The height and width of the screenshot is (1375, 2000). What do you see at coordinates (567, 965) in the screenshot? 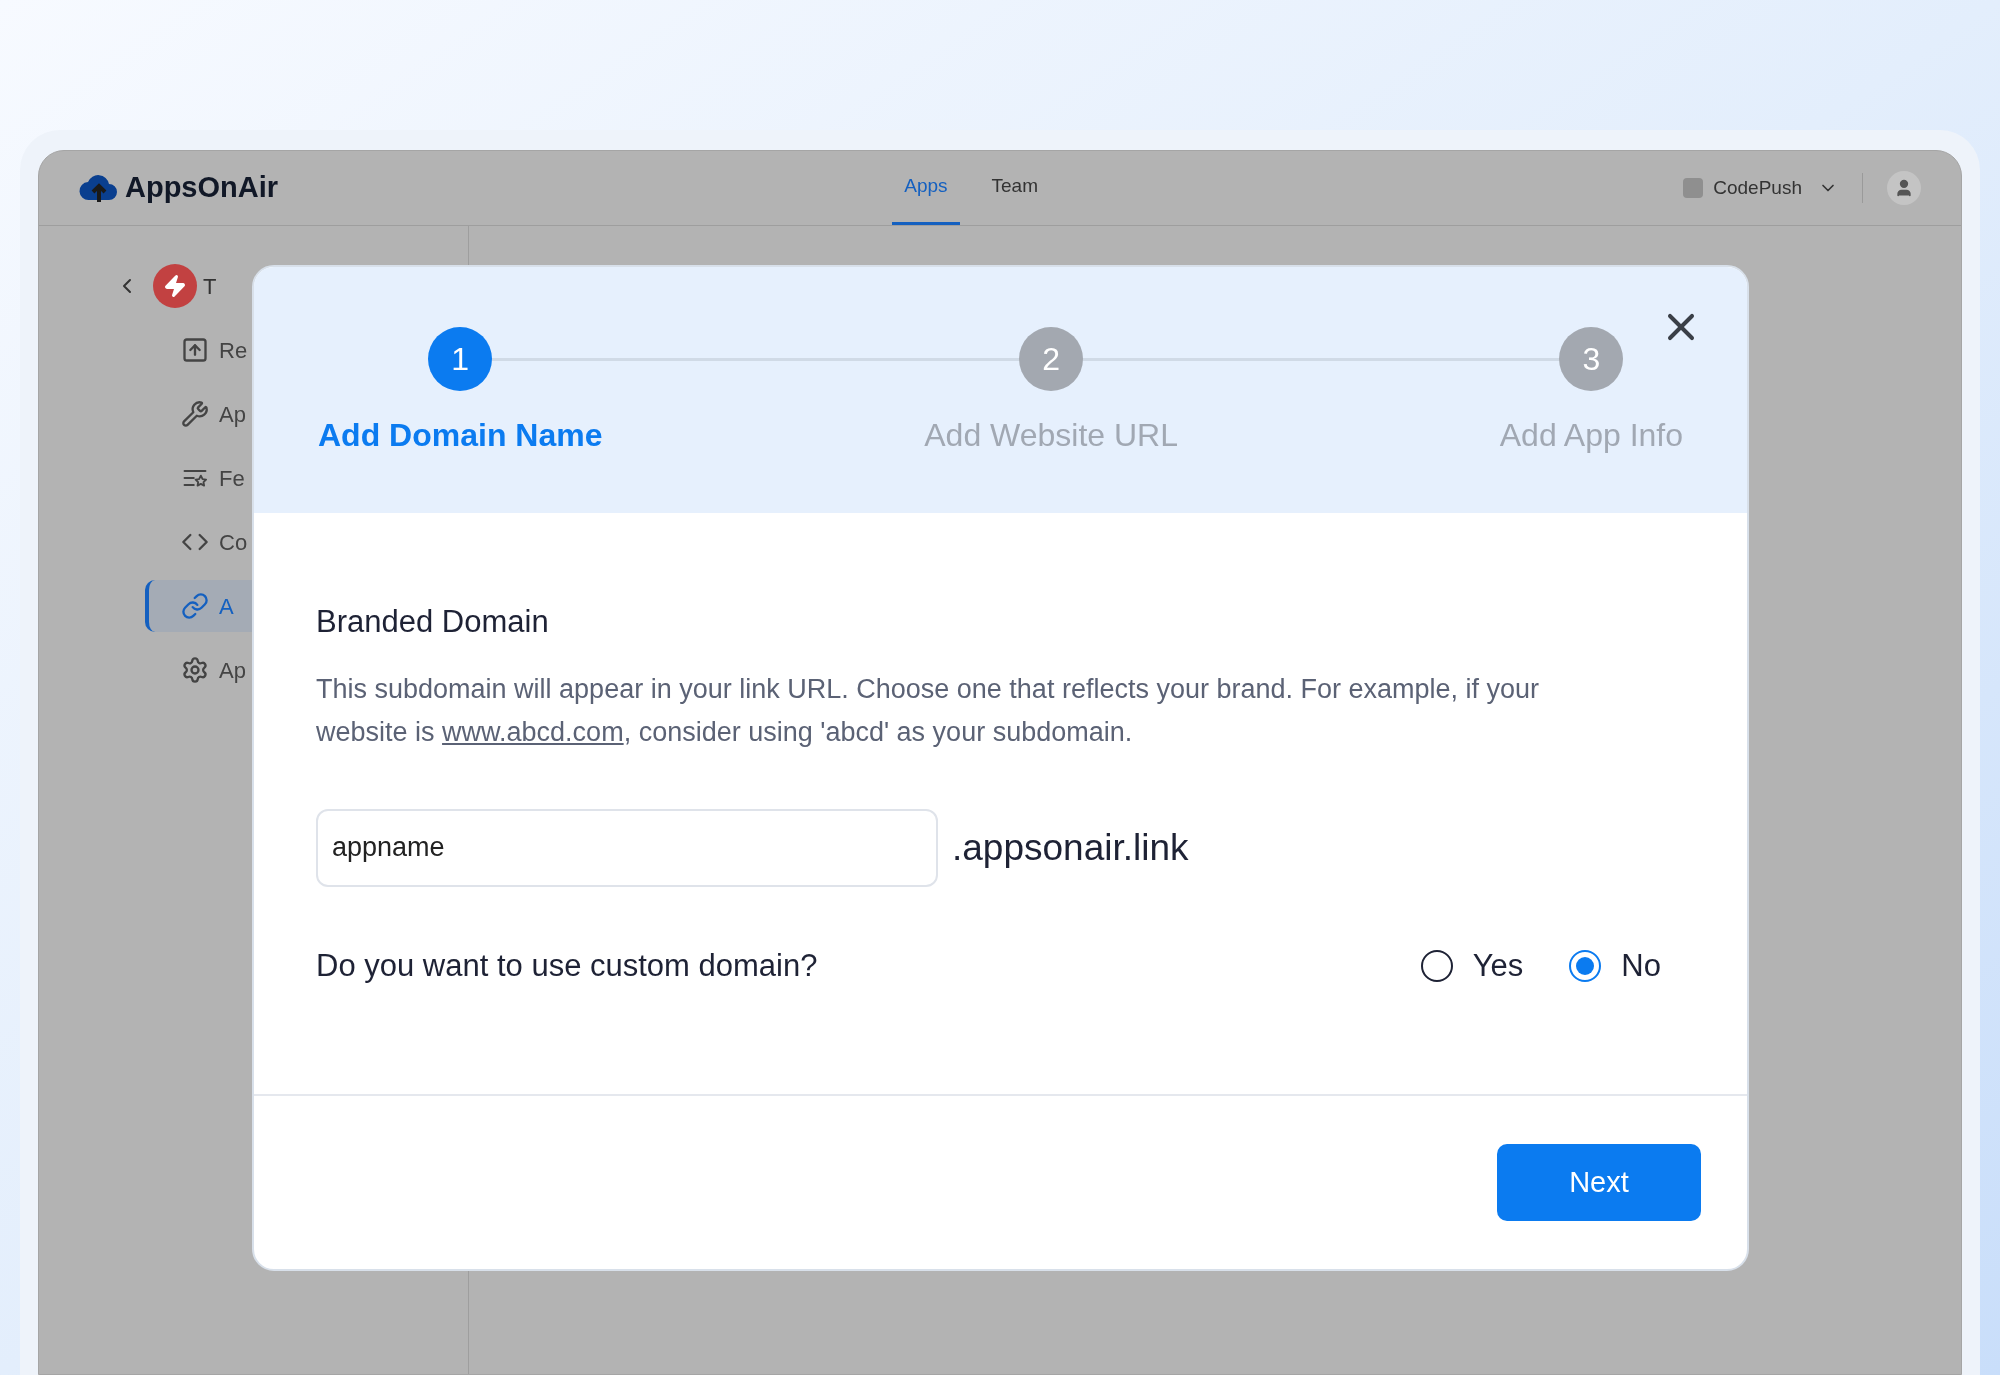
I see `question-text: Do you want to use custom domain?` at bounding box center [567, 965].